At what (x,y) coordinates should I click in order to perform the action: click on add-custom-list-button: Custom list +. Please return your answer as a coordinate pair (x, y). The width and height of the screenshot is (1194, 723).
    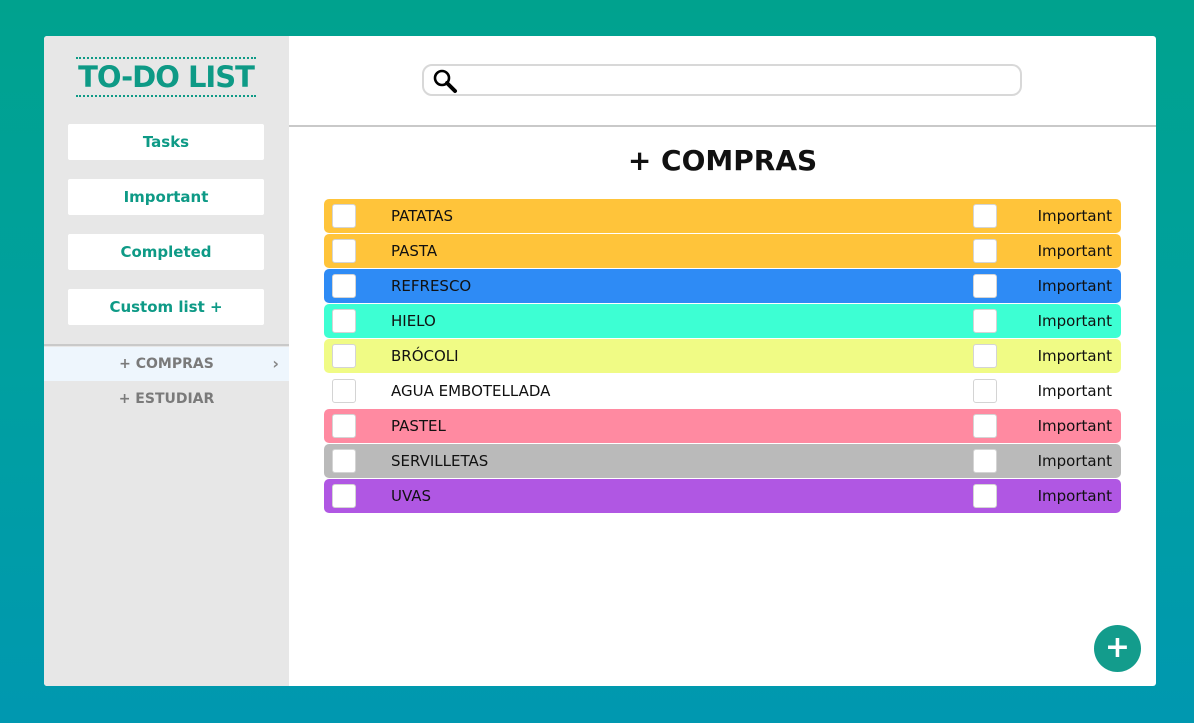
    Looking at the image, I should click on (166, 307).